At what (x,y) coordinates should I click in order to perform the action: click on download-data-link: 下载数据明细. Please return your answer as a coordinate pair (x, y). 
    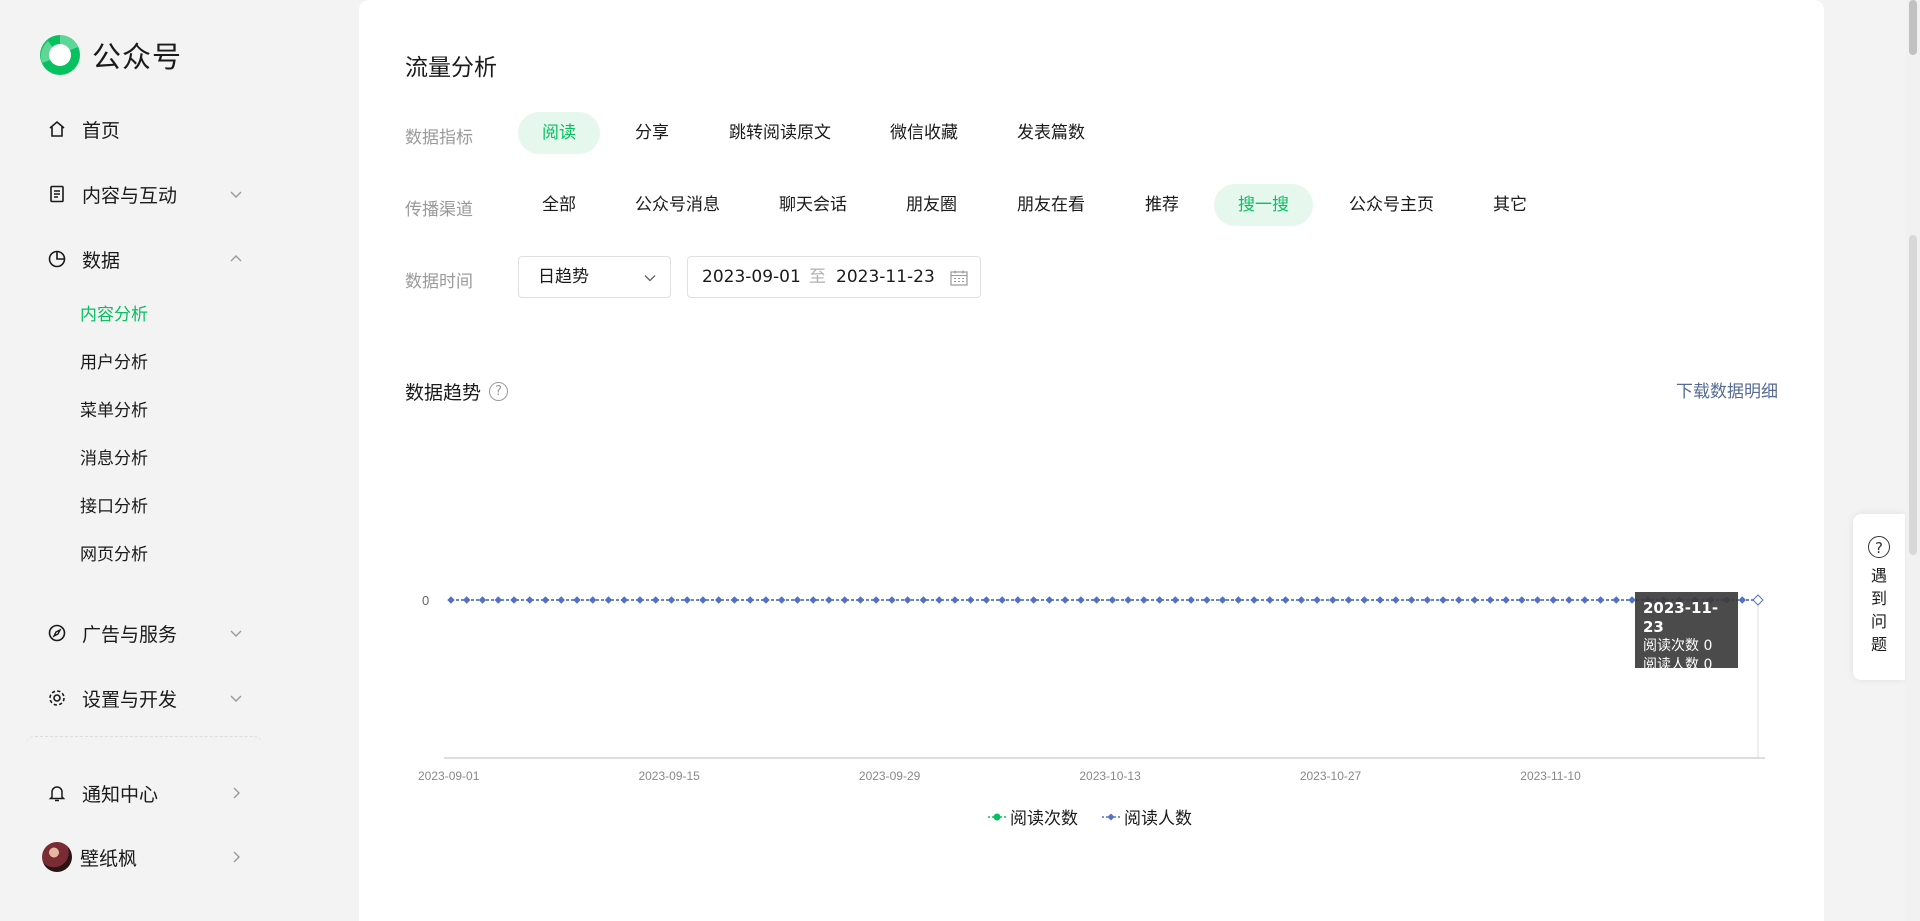
    Looking at the image, I should click on (1727, 389).